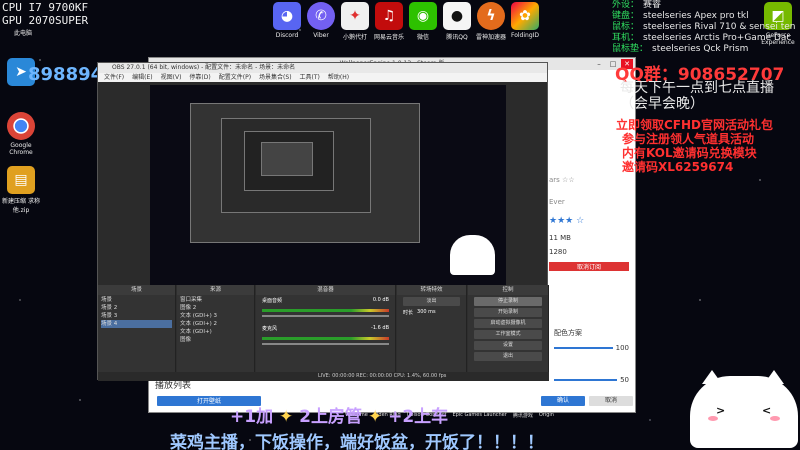 This screenshot has width=800, height=450. What do you see at coordinates (431, 301) in the screenshot?
I see `transition-select: 淡出` at bounding box center [431, 301].